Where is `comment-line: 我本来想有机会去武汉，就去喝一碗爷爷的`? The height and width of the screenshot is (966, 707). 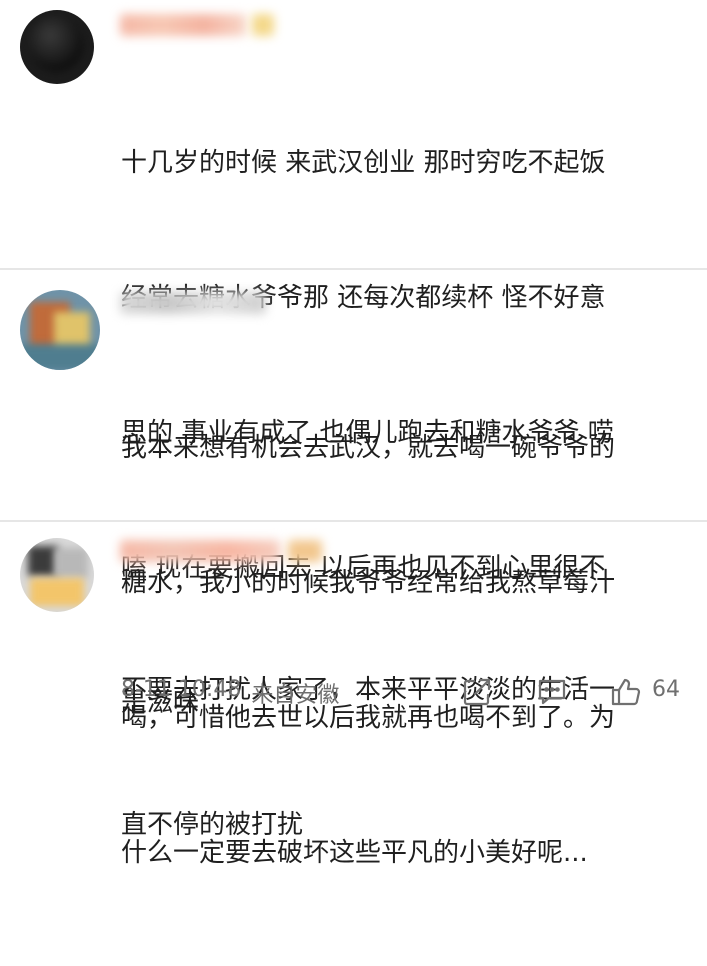
comment-line: 我本来想有机会去武汉，就去喝一碗爷爷的 is located at coordinates (368, 448).